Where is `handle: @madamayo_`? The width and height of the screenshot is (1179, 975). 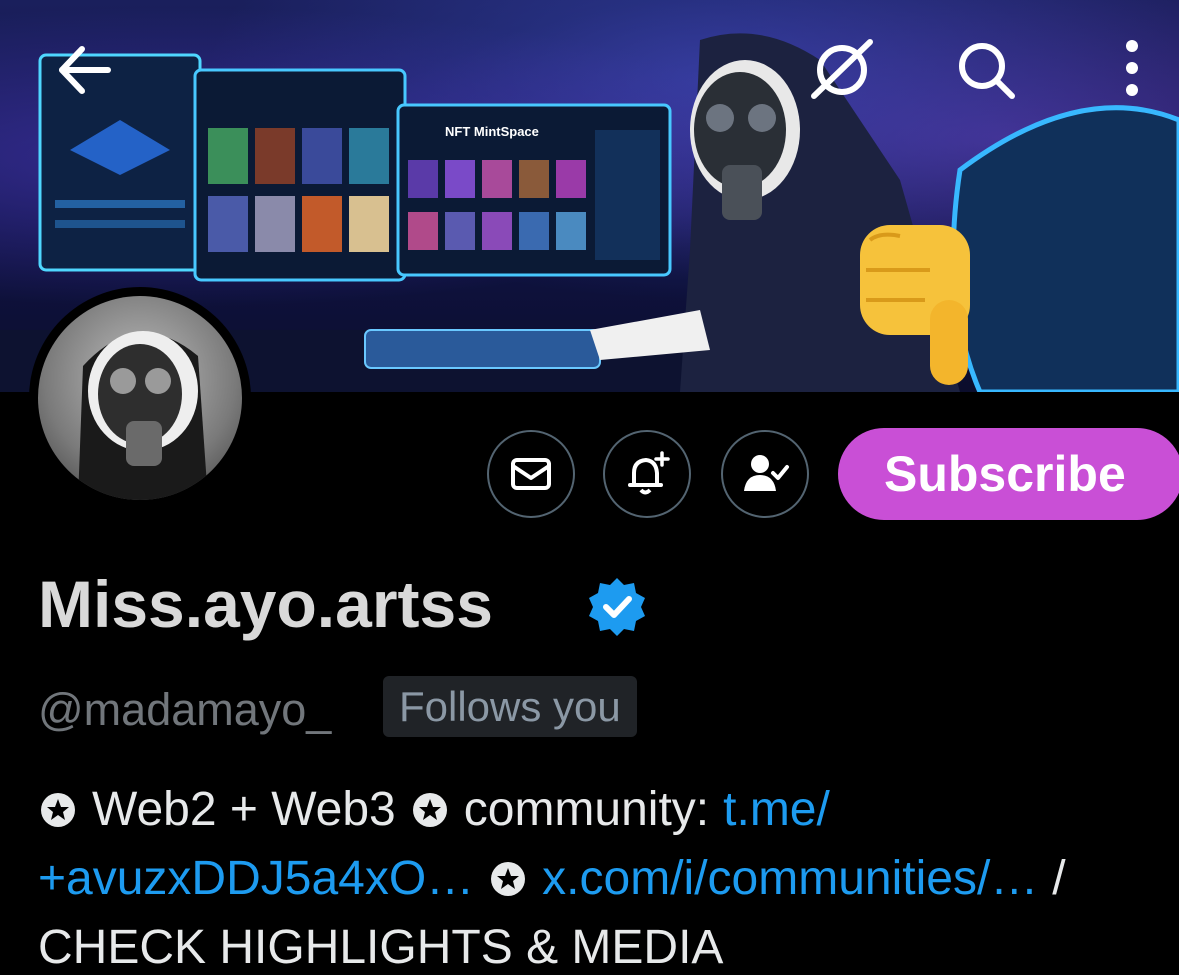 handle: @madamayo_ is located at coordinates (185, 709).